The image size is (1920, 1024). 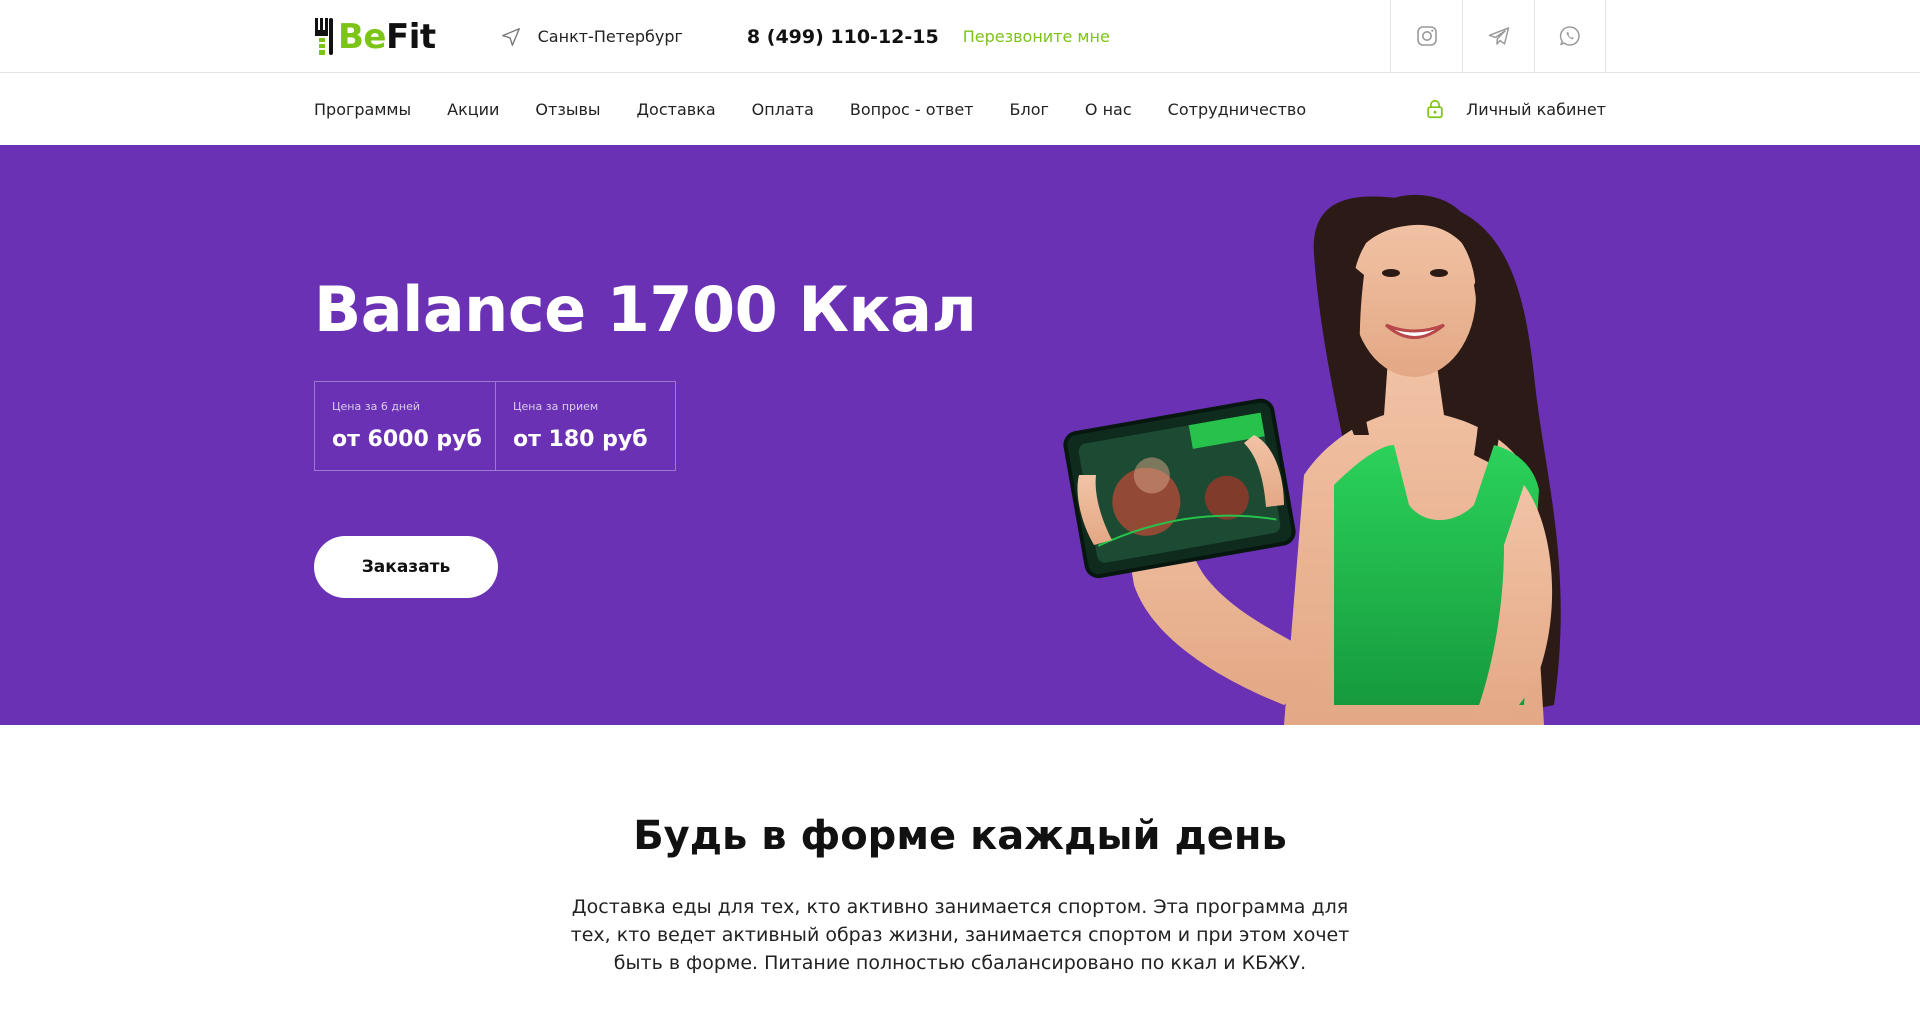 I want to click on city-selector: Санкт-Петербург, so click(x=591, y=37).